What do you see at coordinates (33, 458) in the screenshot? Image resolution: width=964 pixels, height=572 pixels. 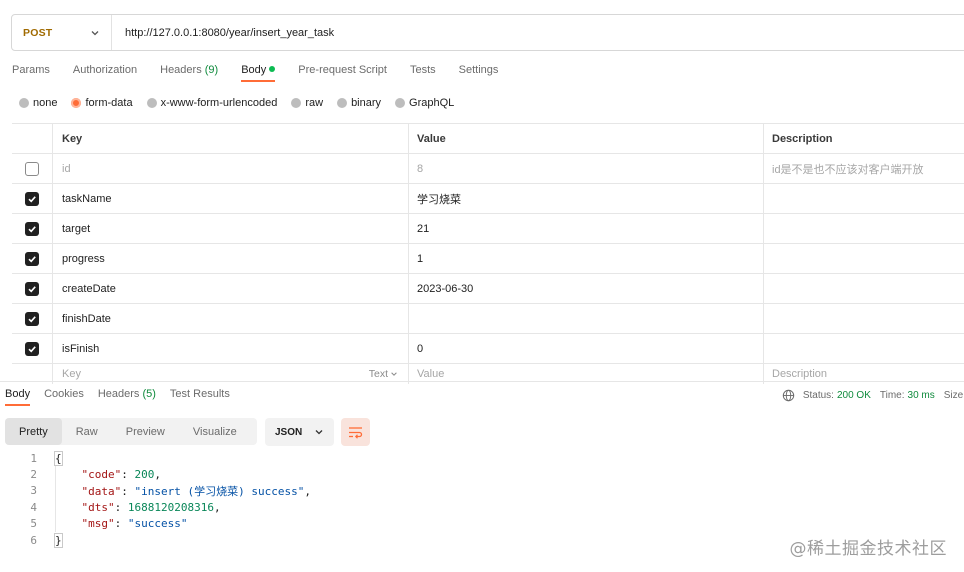 I see `line-number: 1` at bounding box center [33, 458].